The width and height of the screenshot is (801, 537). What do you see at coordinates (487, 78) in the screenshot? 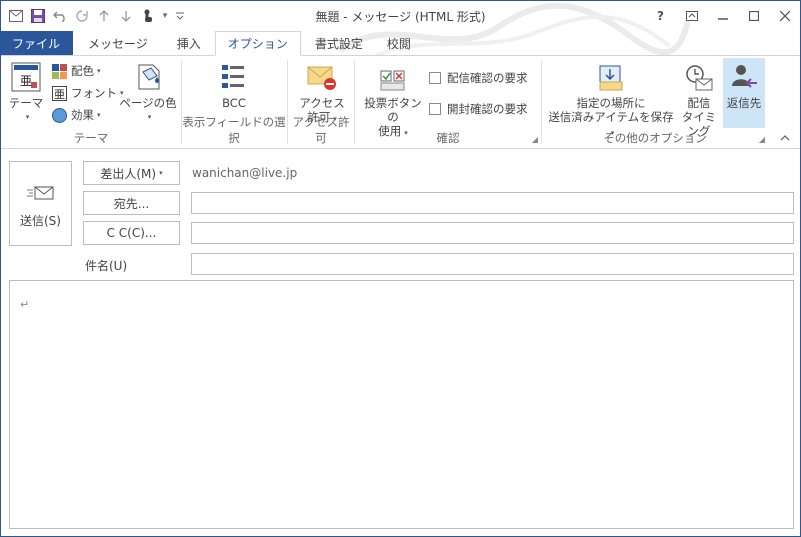
I see `delivery-receipt-label: 配信確認の要求` at bounding box center [487, 78].